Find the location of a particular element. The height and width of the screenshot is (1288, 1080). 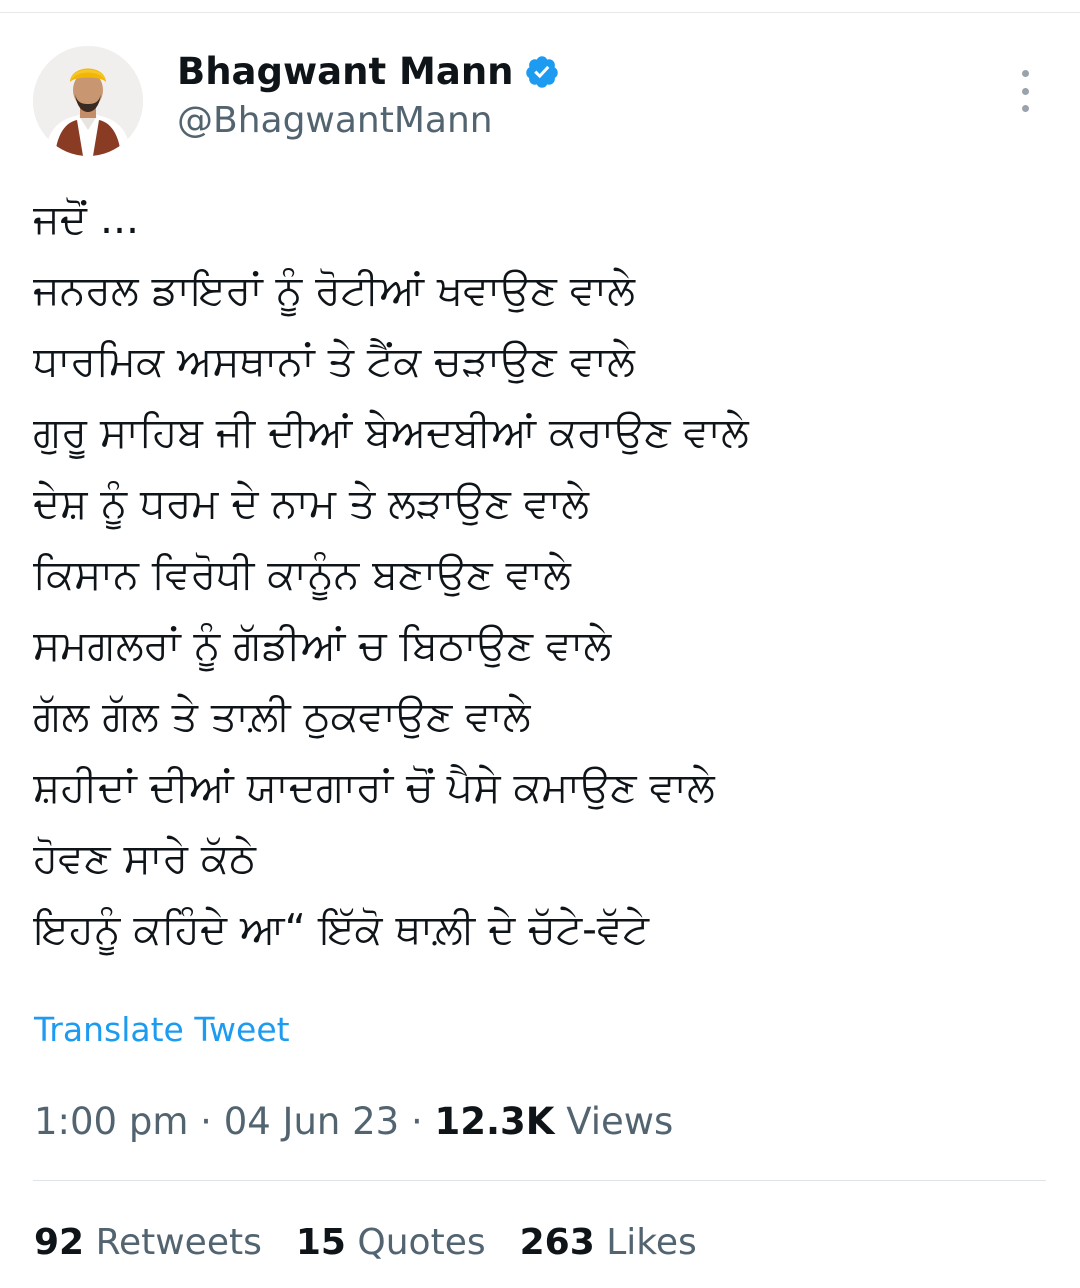

tweet-line: ਦੇਸ਼ ਨੂੰ ਧਰਮ ਦੇ ਨਾਮ ਤੇ ਲੜਾਉਣ ਵਾਲੇ is located at coordinates (311, 503).